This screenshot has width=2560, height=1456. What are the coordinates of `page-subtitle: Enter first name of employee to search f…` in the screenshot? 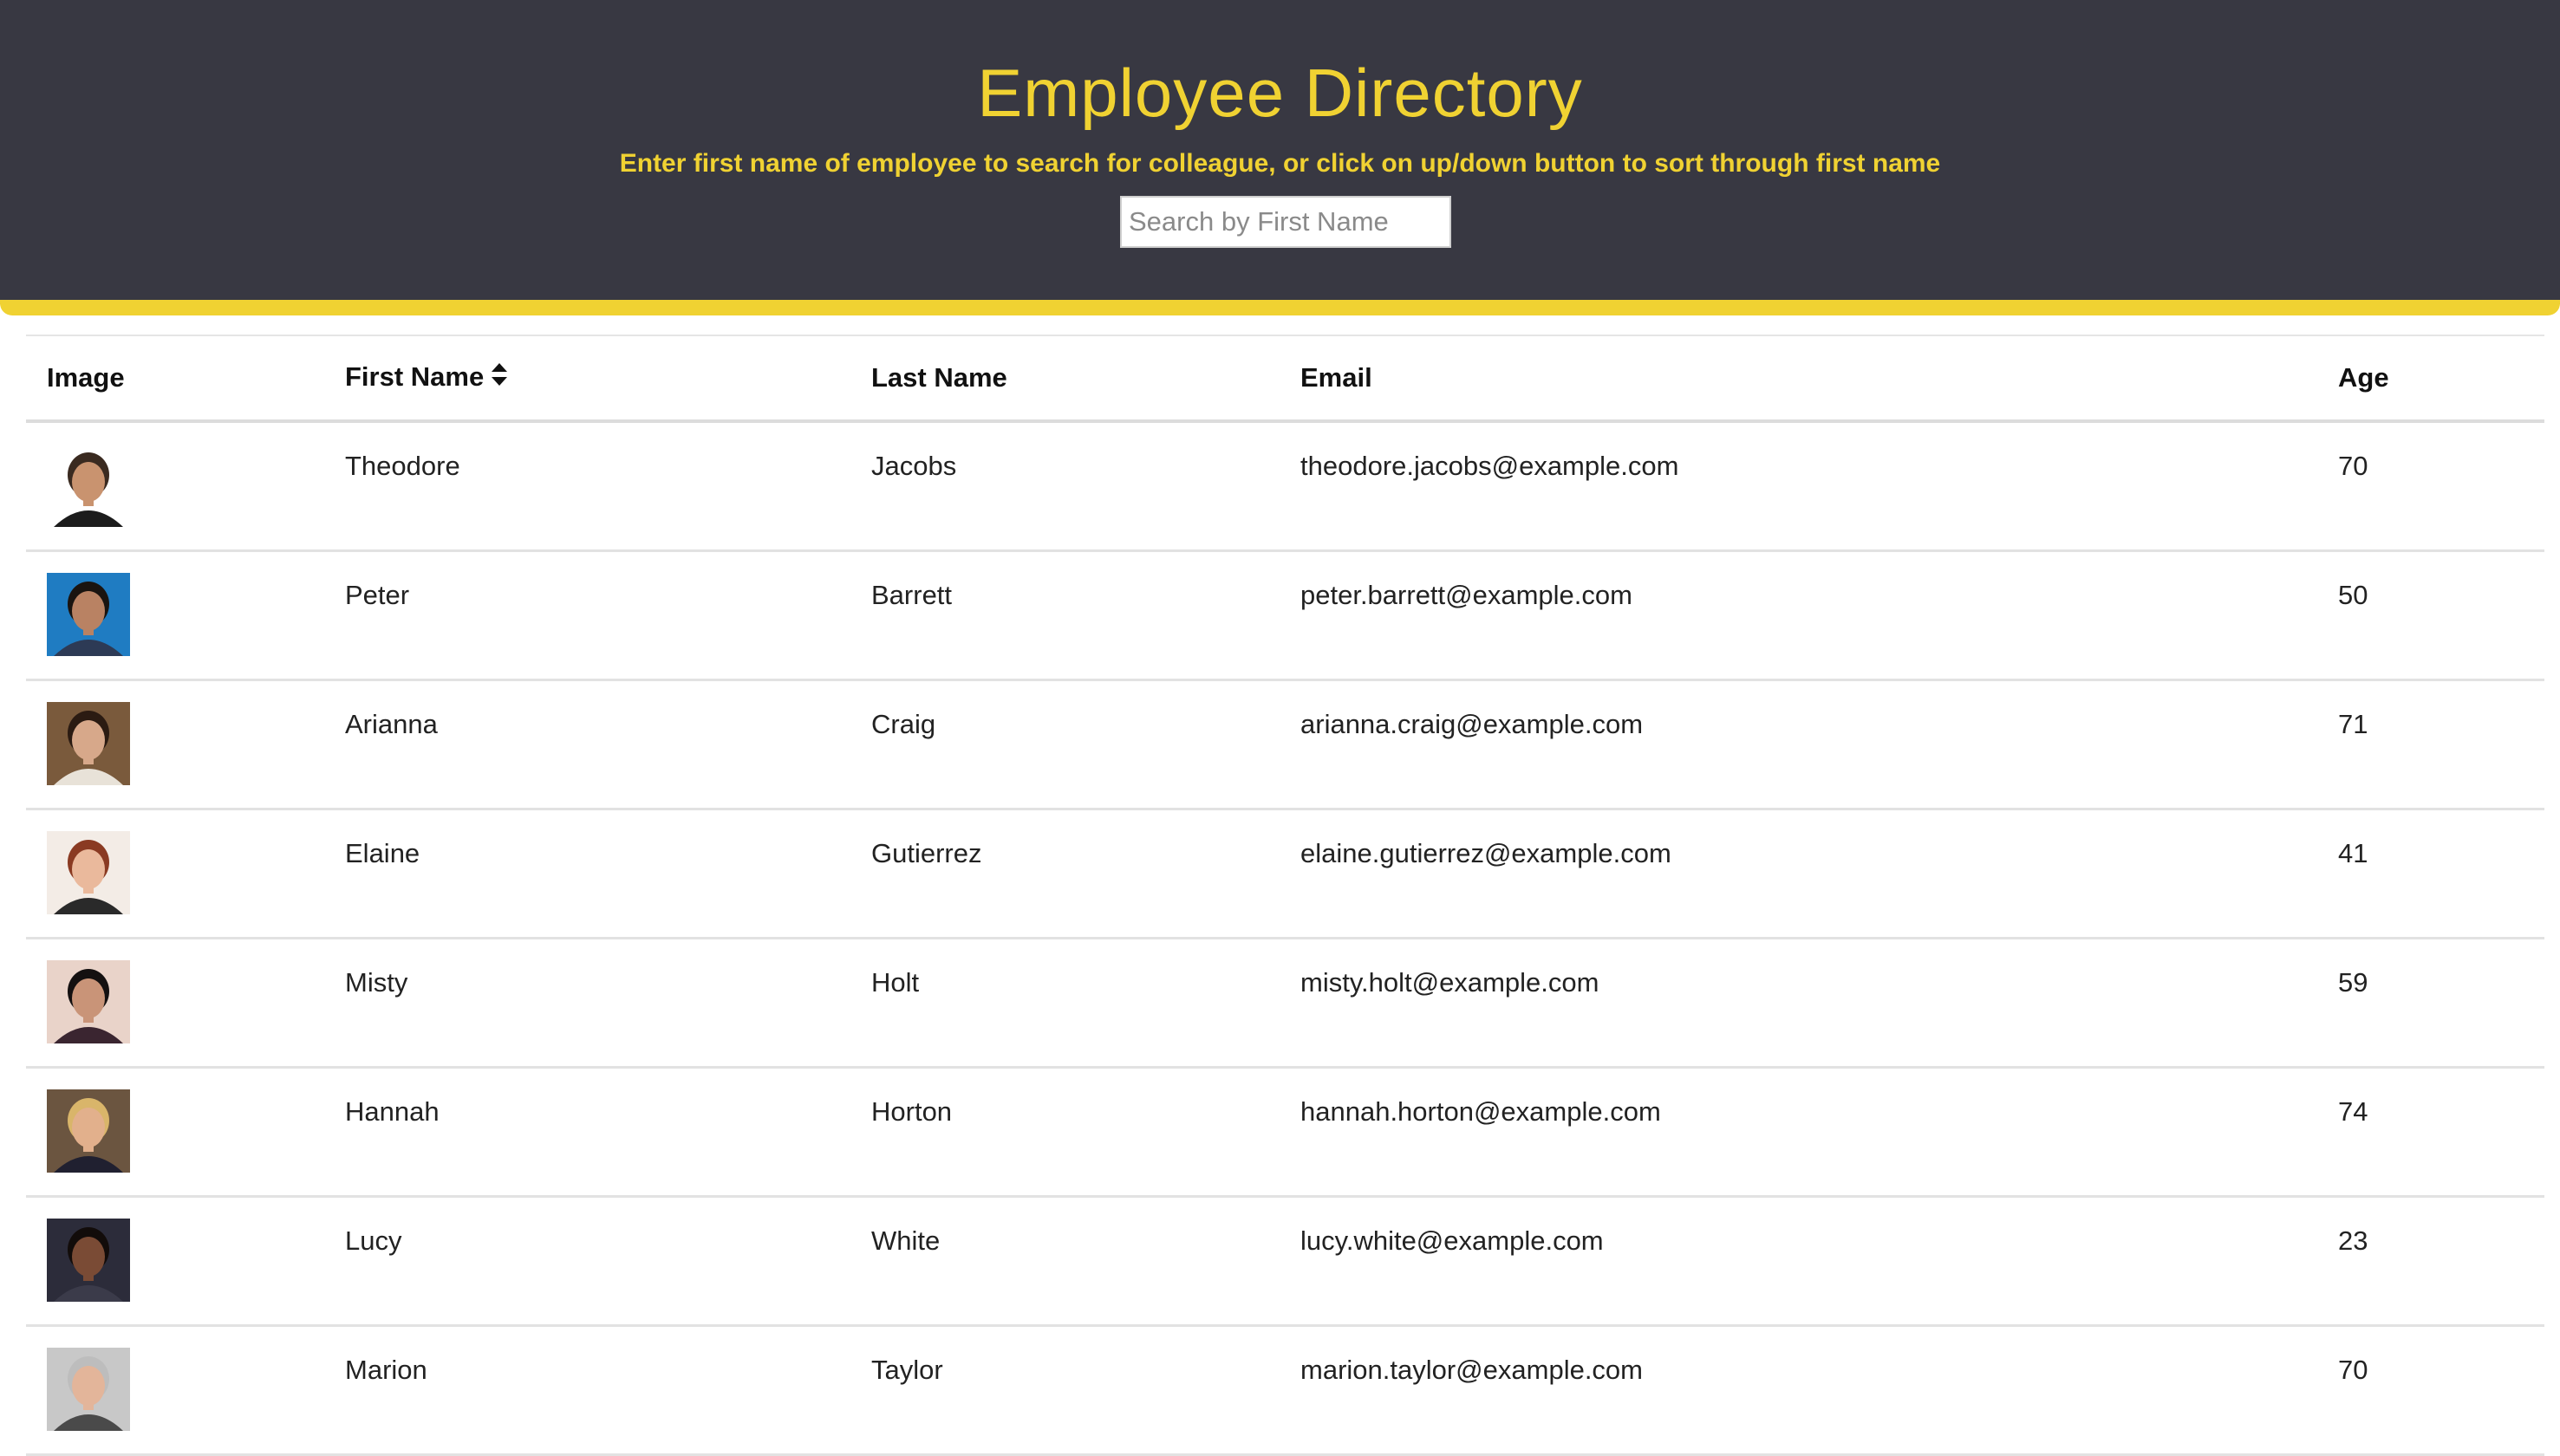 It's located at (1280, 163).